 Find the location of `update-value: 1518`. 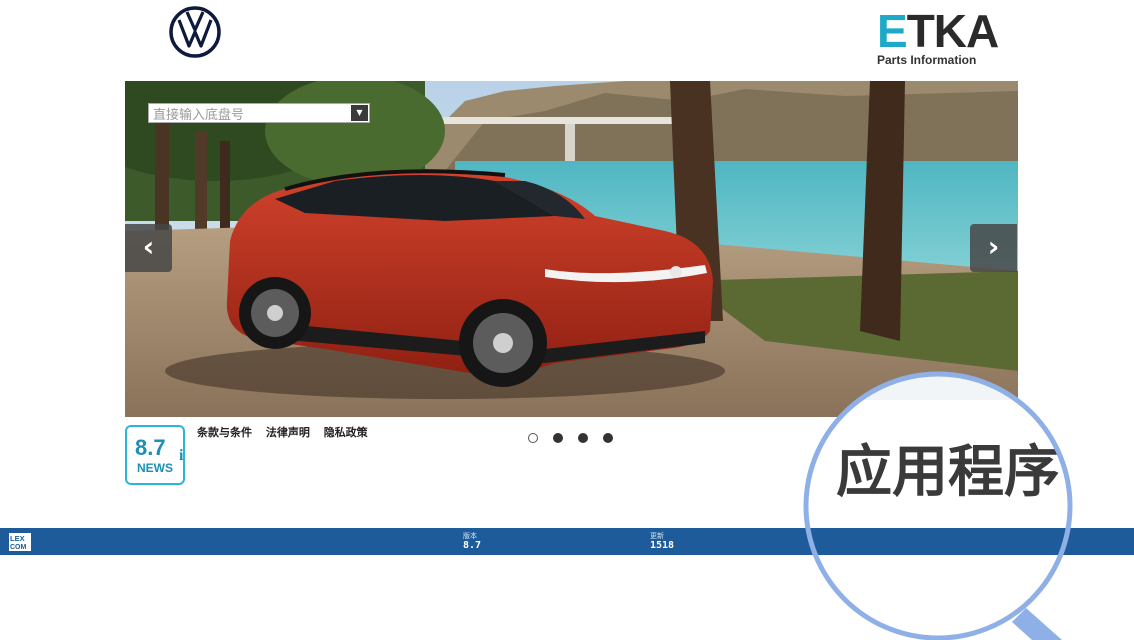

update-value: 1518 is located at coordinates (662, 545).